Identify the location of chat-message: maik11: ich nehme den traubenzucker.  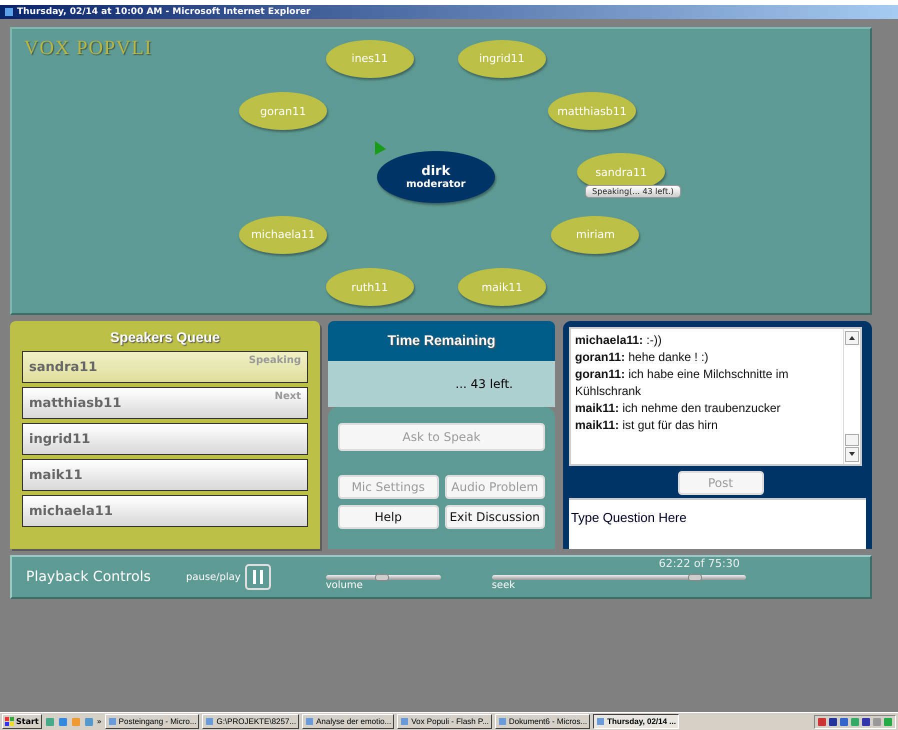
(678, 408).